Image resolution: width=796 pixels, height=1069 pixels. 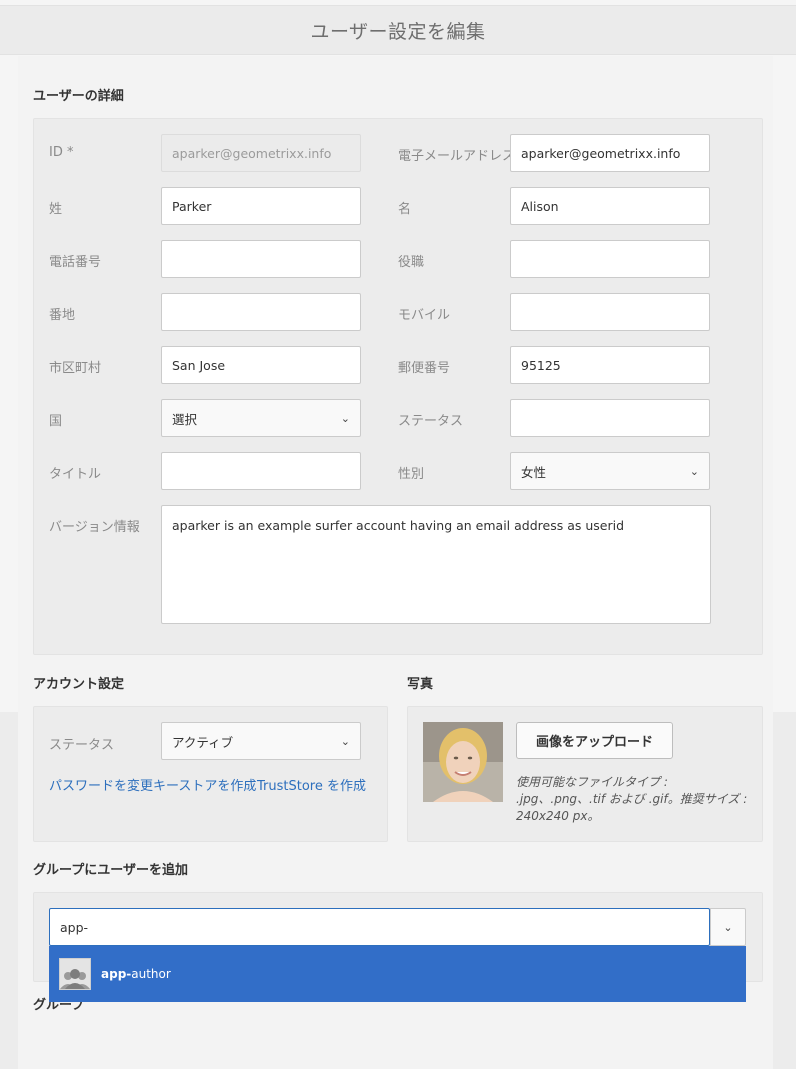 I want to click on job-title-label: 役職, so click(x=411, y=262).